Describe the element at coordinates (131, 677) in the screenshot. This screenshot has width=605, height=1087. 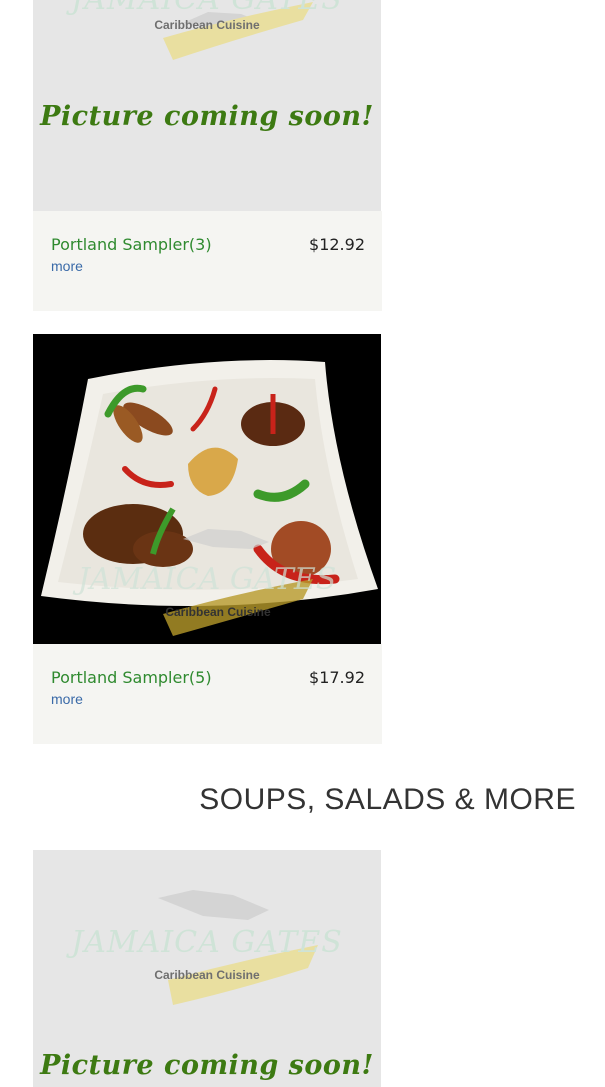
I see `item-name: Portland Sampler(5)` at that location.